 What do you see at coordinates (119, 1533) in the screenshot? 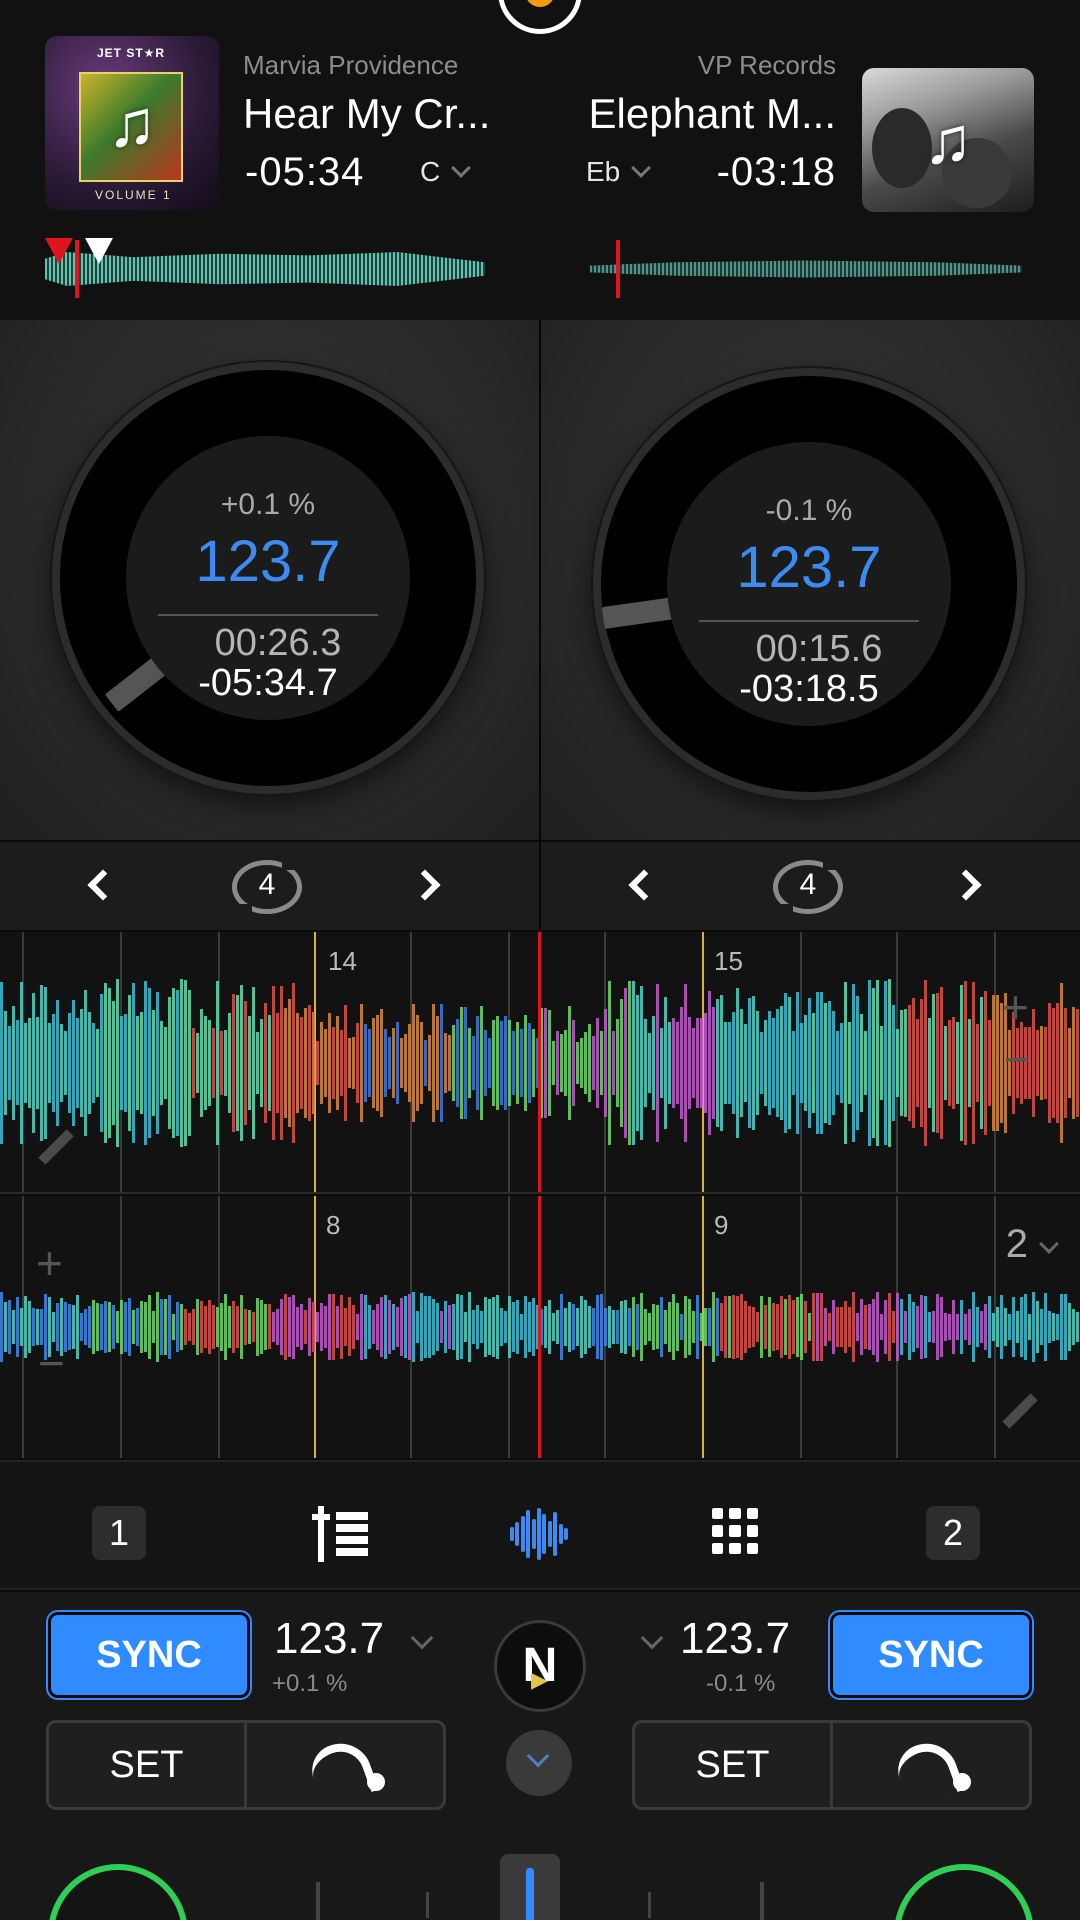
I see `deck1-select-button: 1` at bounding box center [119, 1533].